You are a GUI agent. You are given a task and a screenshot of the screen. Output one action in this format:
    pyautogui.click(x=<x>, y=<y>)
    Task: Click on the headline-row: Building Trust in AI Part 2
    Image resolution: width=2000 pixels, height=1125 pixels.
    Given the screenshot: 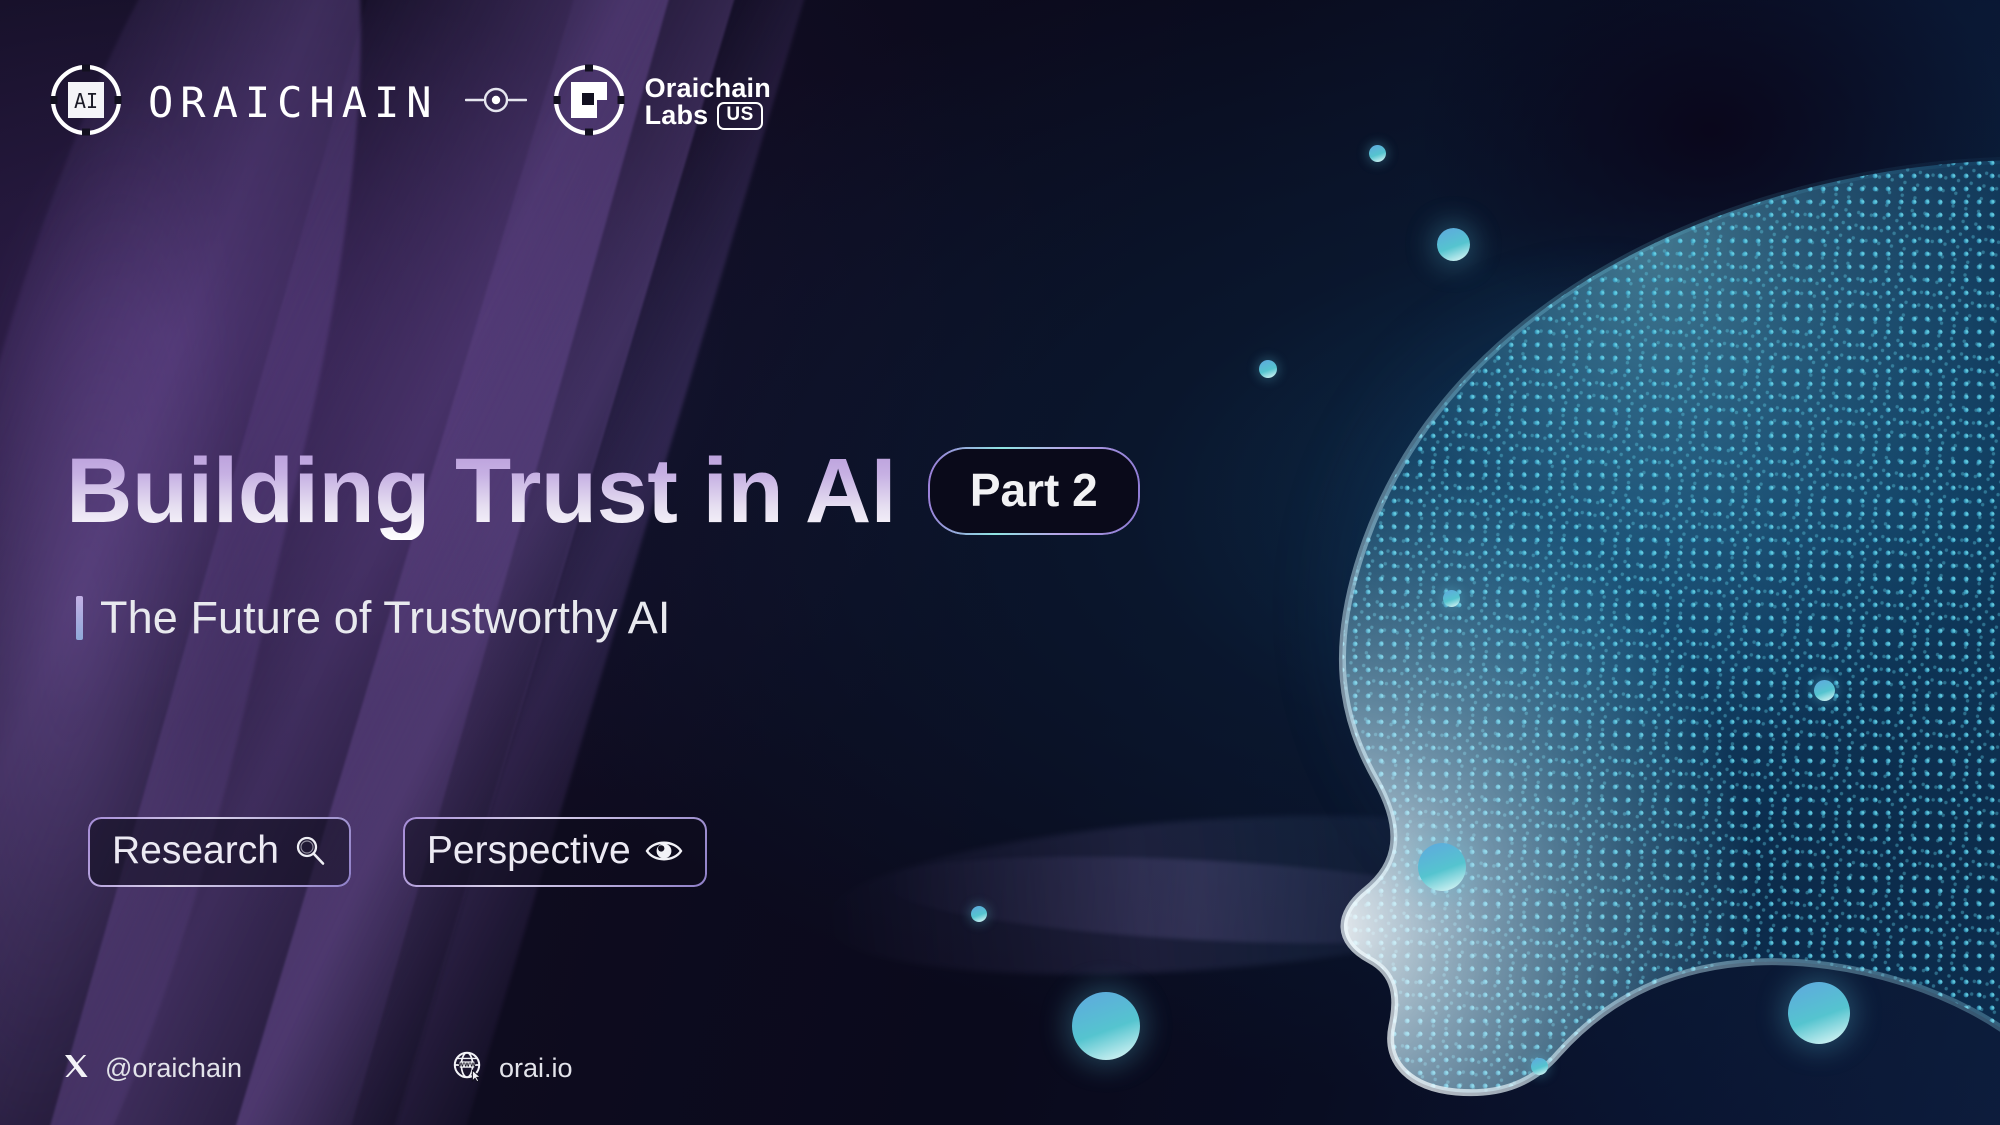 What is the action you would take?
    pyautogui.click(x=603, y=491)
    